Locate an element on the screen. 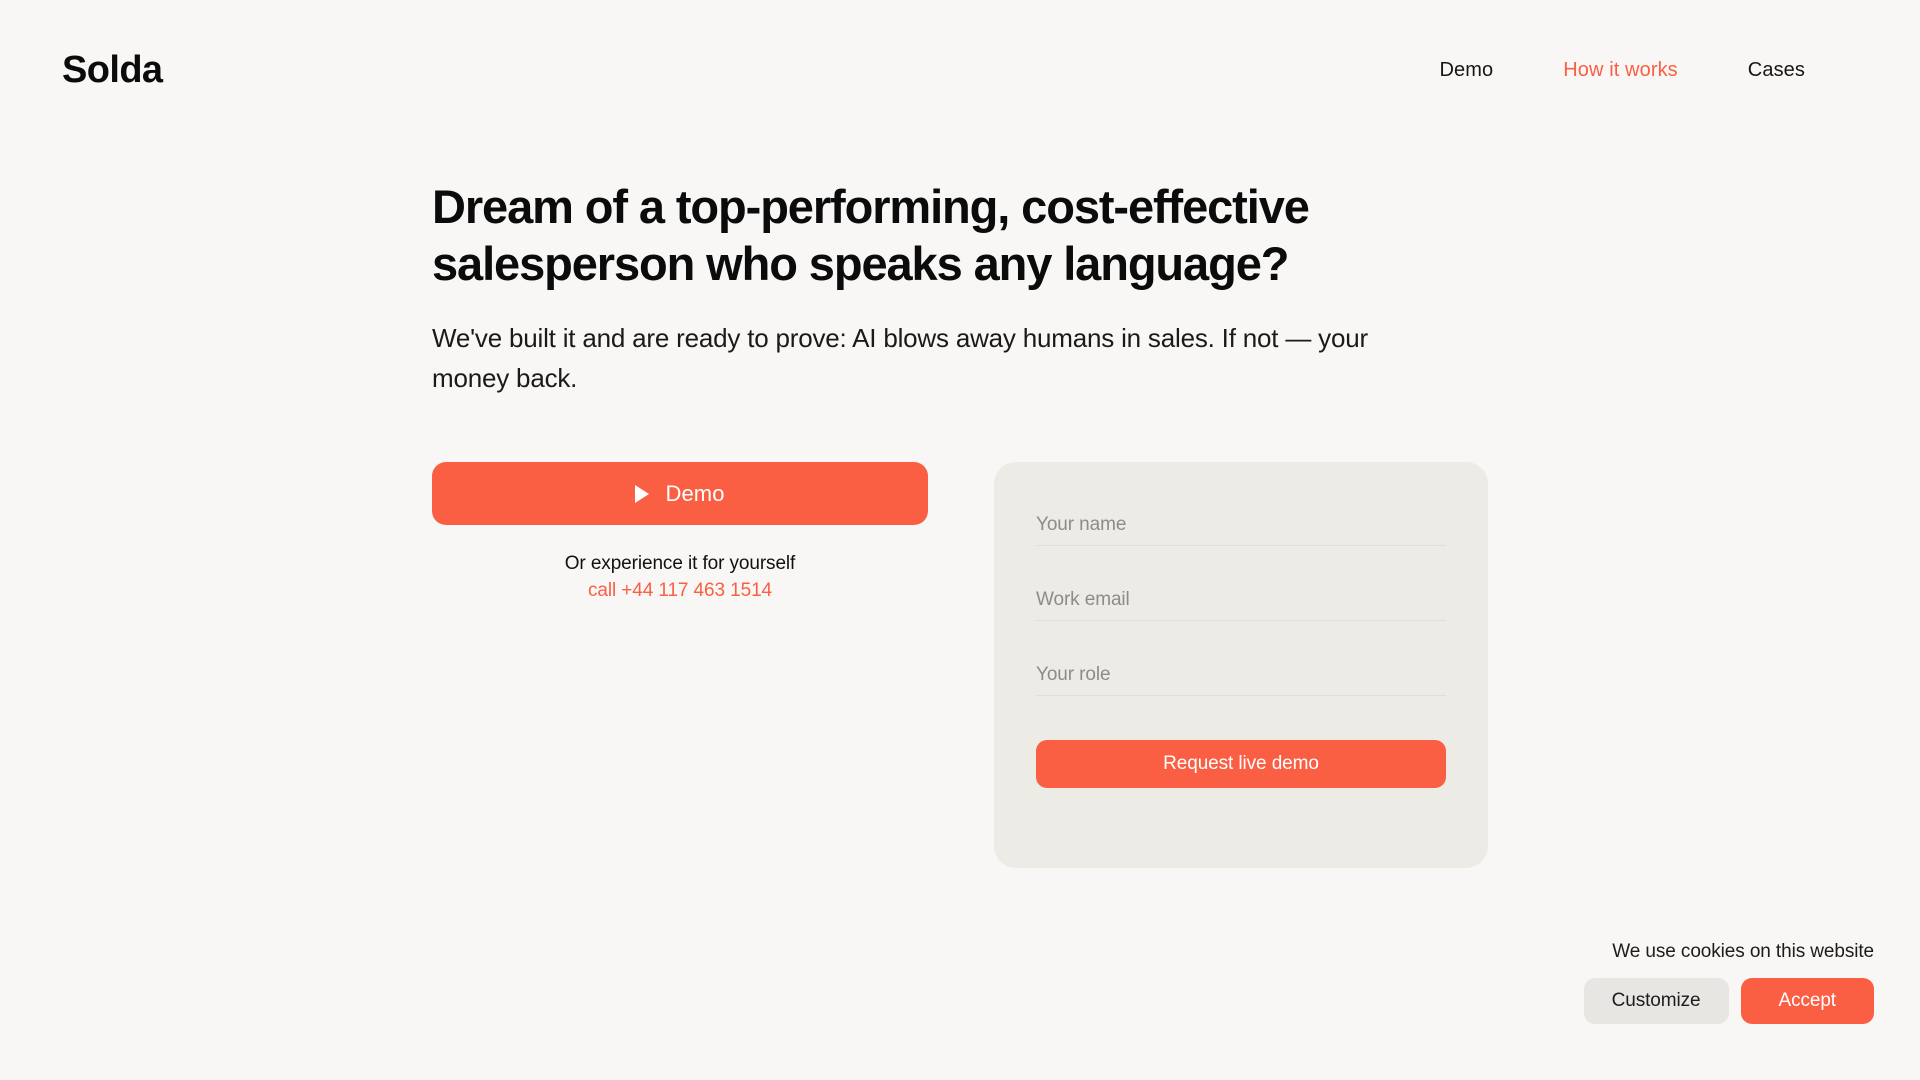 The image size is (1920, 1080). cookie-message: We use cookies on this website is located at coordinates (1743, 951).